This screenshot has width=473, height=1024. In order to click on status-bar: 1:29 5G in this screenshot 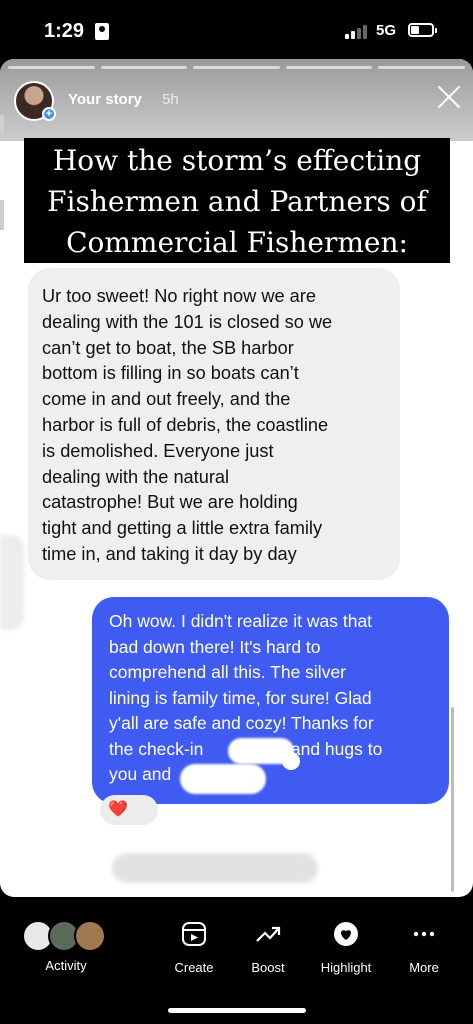, I will do `click(236, 30)`.